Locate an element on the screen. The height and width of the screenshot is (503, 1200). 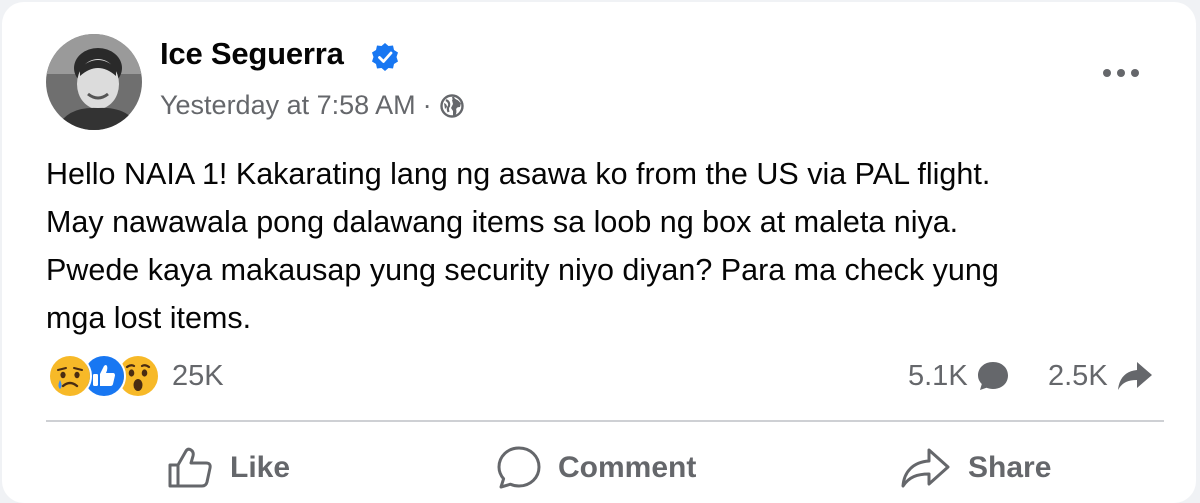
share-arrow-icon is located at coordinates (1134, 376).